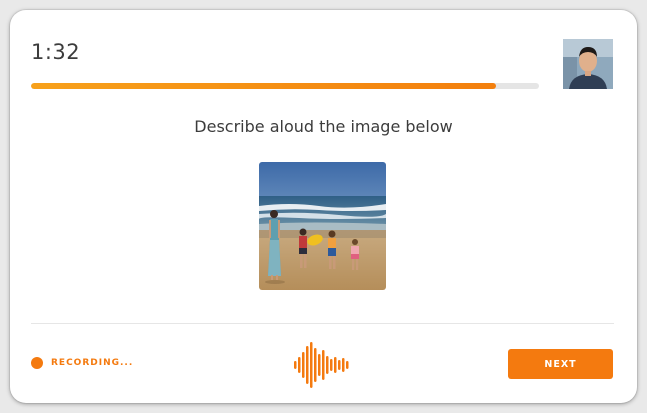 This screenshot has height=413, width=647. I want to click on recording-dot-icon, so click(37, 363).